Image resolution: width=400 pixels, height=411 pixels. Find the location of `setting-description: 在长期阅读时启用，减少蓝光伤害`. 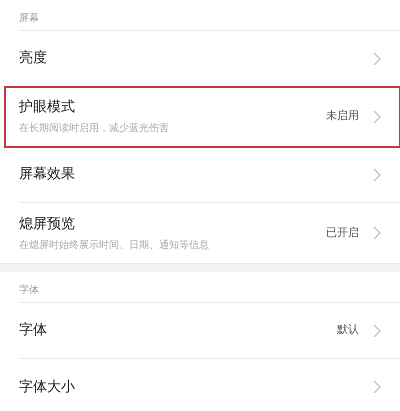

setting-description: 在长期阅读时启用，减少蓝光伤害 is located at coordinates (94, 129).